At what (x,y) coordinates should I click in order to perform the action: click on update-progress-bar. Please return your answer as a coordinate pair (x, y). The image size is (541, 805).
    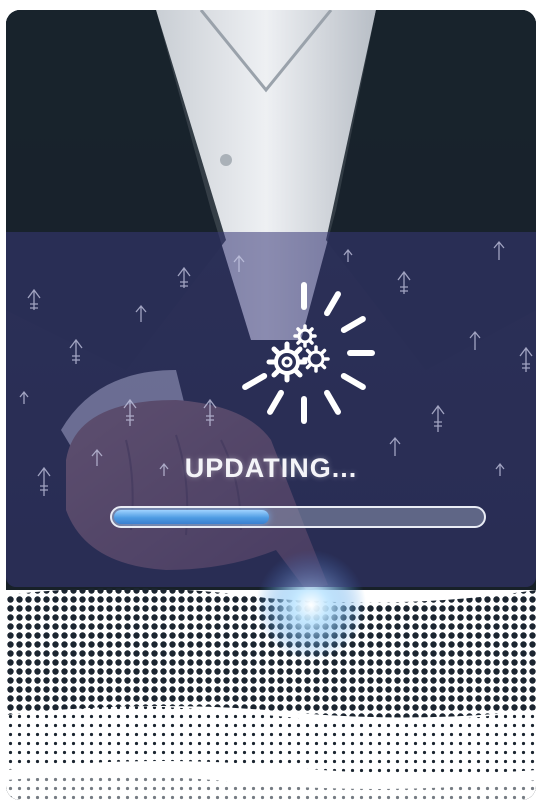
    Looking at the image, I should click on (298, 517).